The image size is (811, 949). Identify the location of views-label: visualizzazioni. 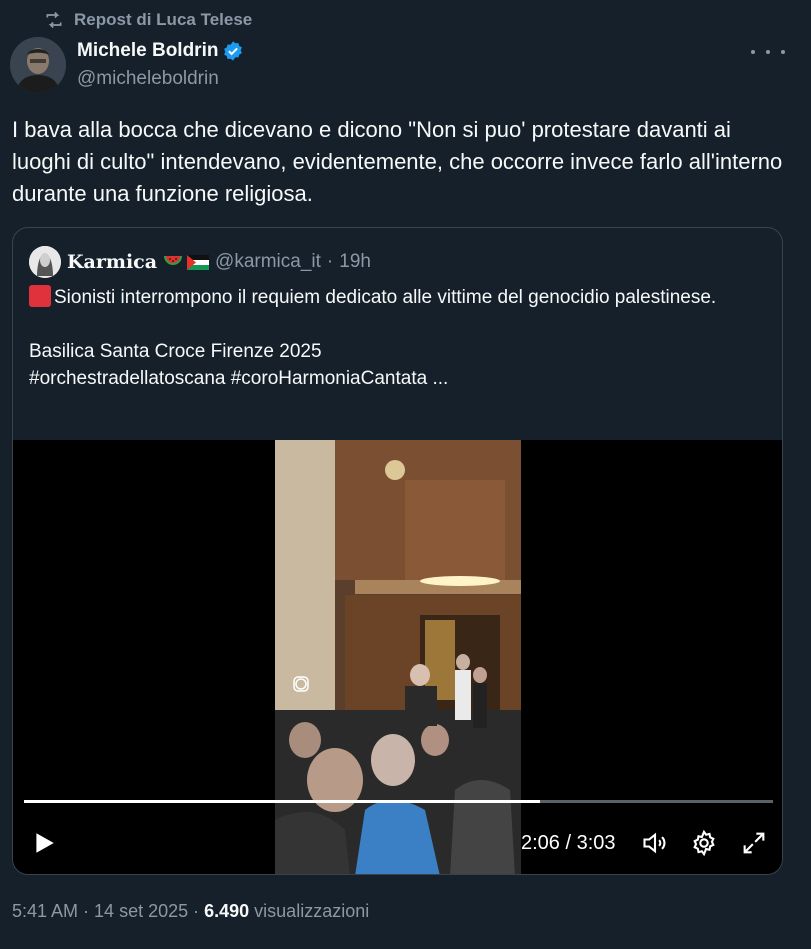
(312, 911).